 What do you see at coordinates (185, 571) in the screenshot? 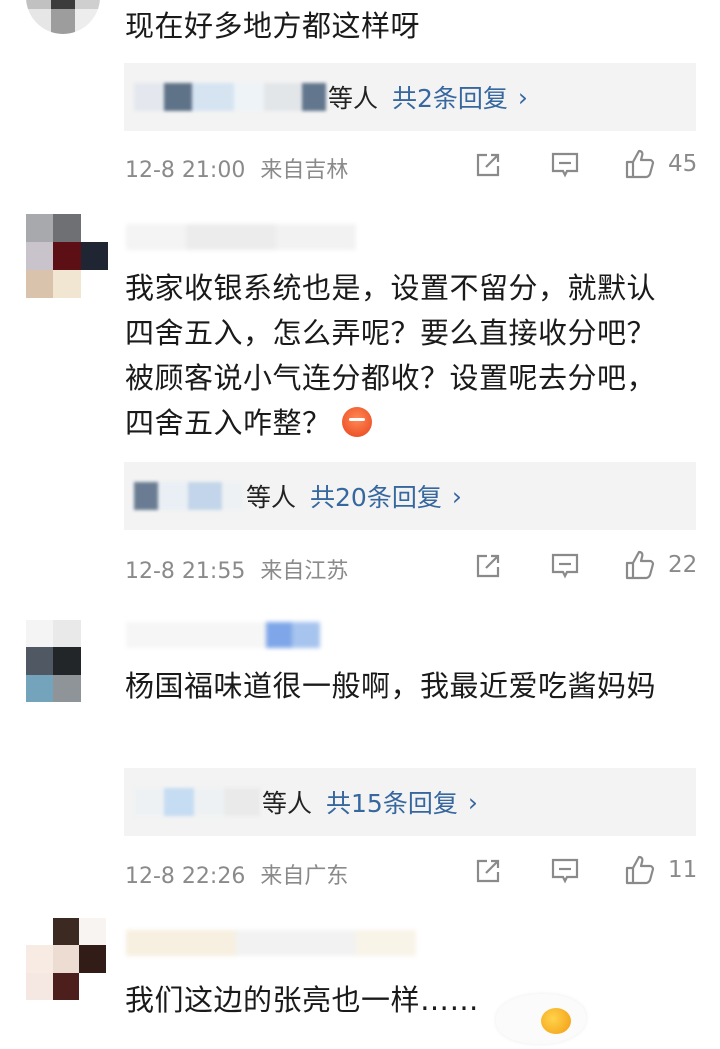
I see `comment-time: 12-8 21:55` at bounding box center [185, 571].